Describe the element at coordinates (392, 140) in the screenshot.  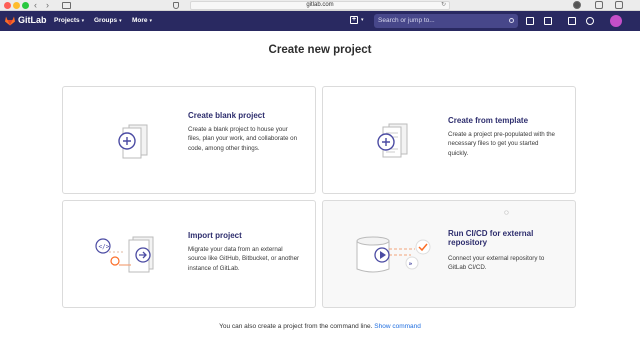
I see `template-illustration-icon` at that location.